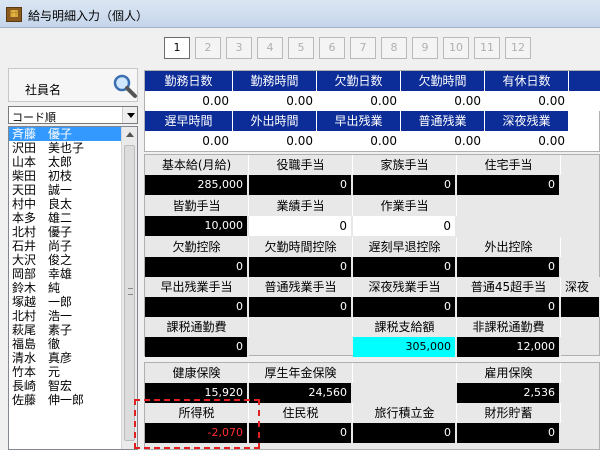 The image size is (600, 450). I want to click on list-item: 岡部 幸雄, so click(65, 274).